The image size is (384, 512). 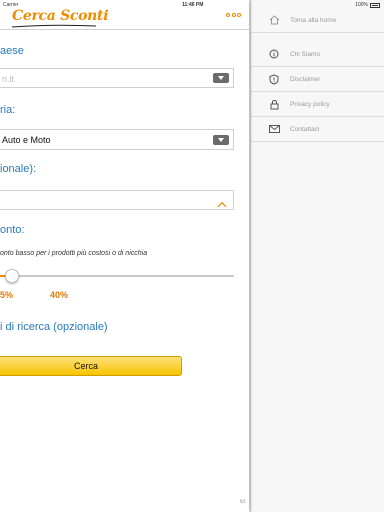 What do you see at coordinates (274, 79) in the screenshot?
I see `alert-icon` at bounding box center [274, 79].